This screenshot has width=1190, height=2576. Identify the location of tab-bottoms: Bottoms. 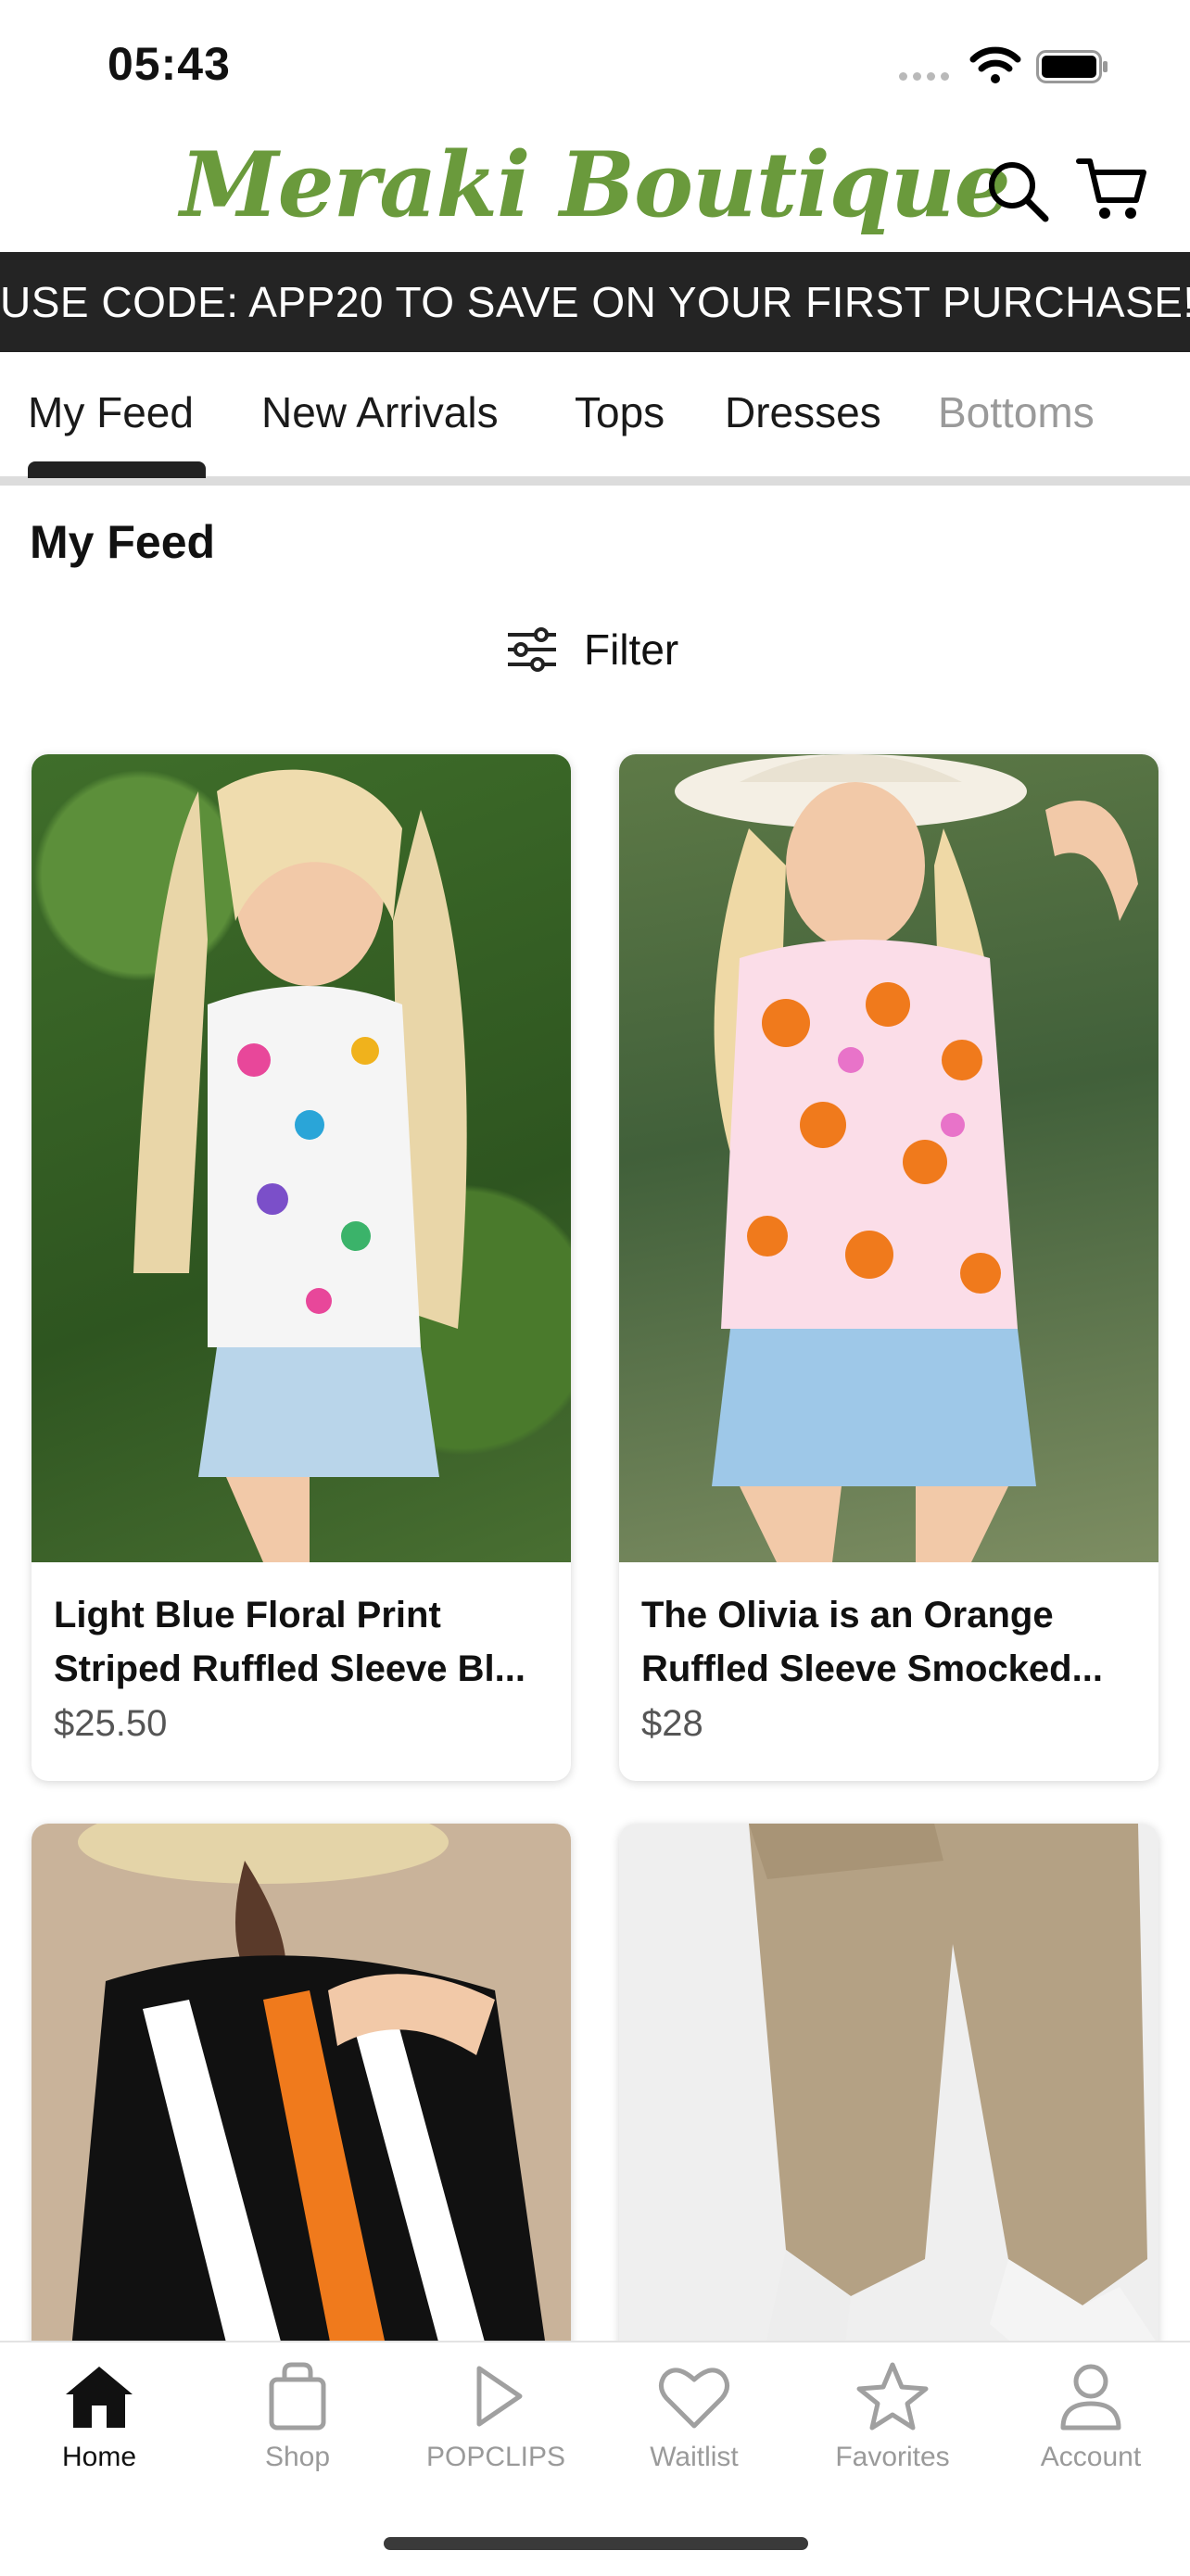
(1016, 412).